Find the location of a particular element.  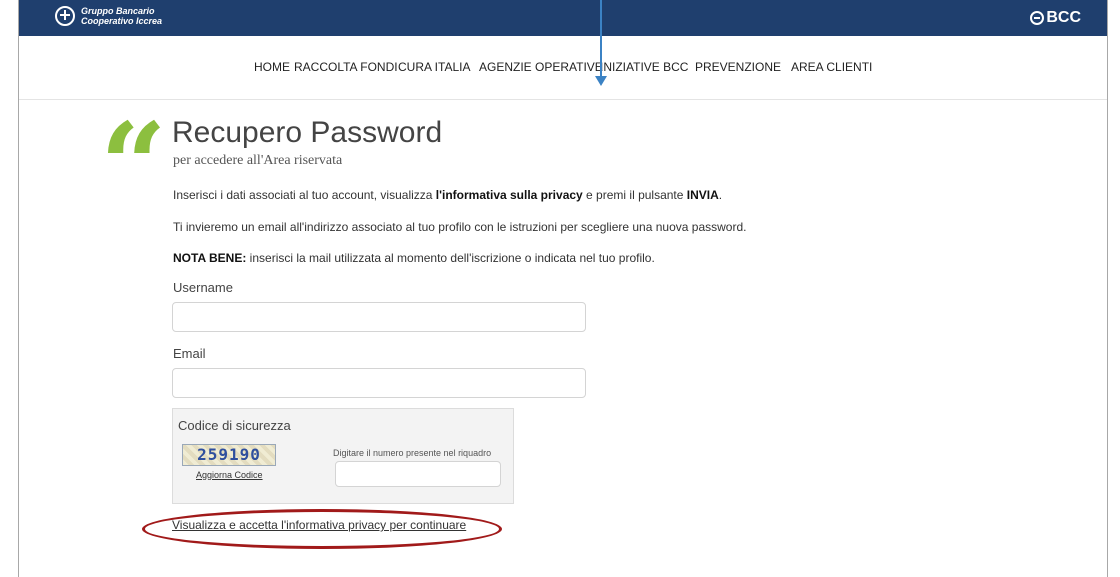

username-input is located at coordinates (379, 317).